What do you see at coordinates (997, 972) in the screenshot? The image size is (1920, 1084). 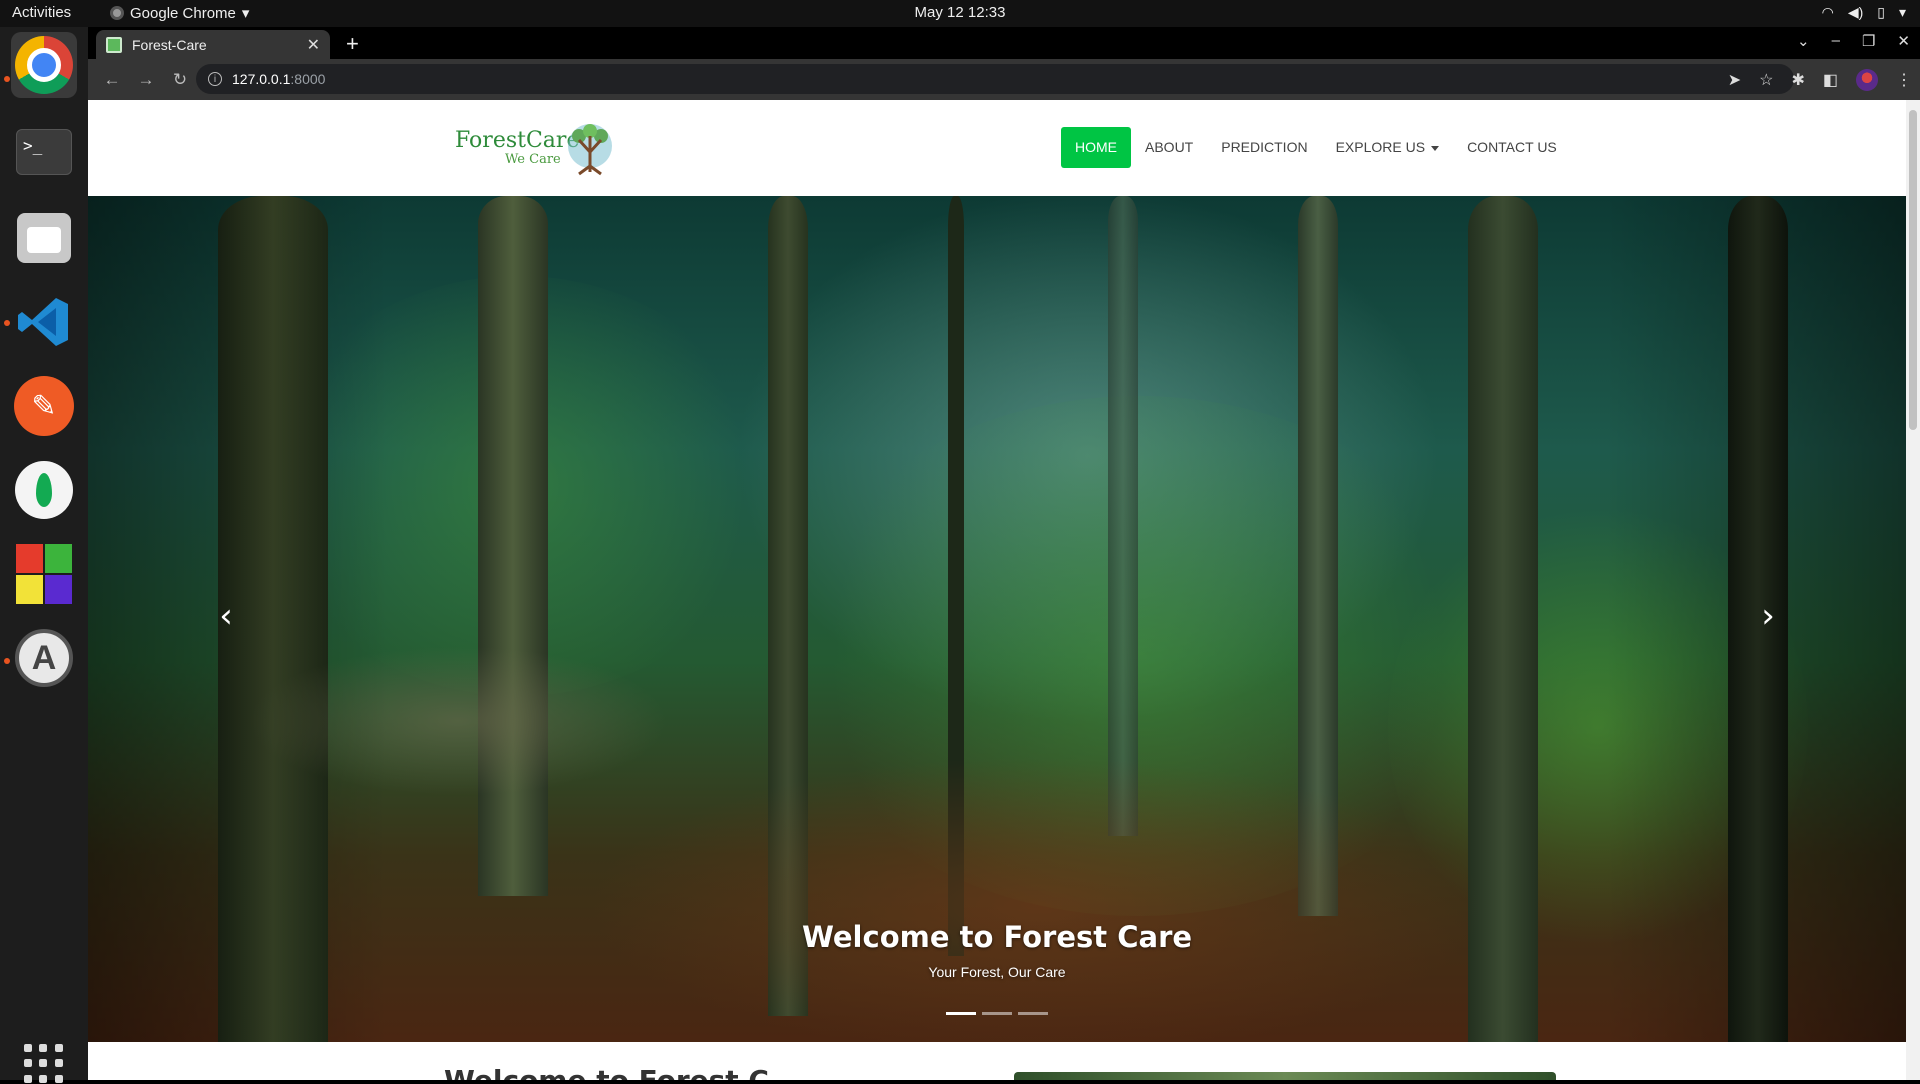 I see `hero-subtitle: Your Forest, Our Care` at bounding box center [997, 972].